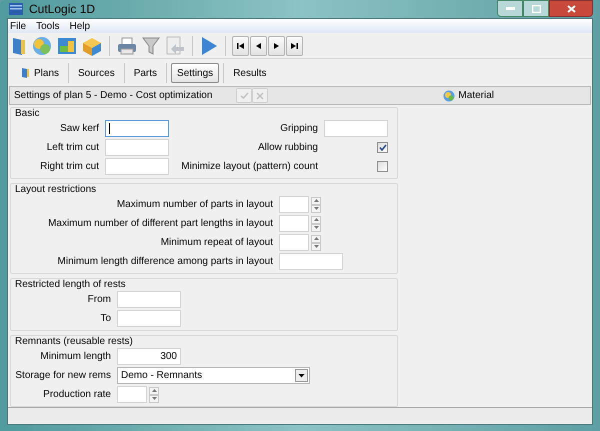 The width and height of the screenshot is (600, 431). I want to click on field-label: Maximum number of parts in layout, so click(194, 205).